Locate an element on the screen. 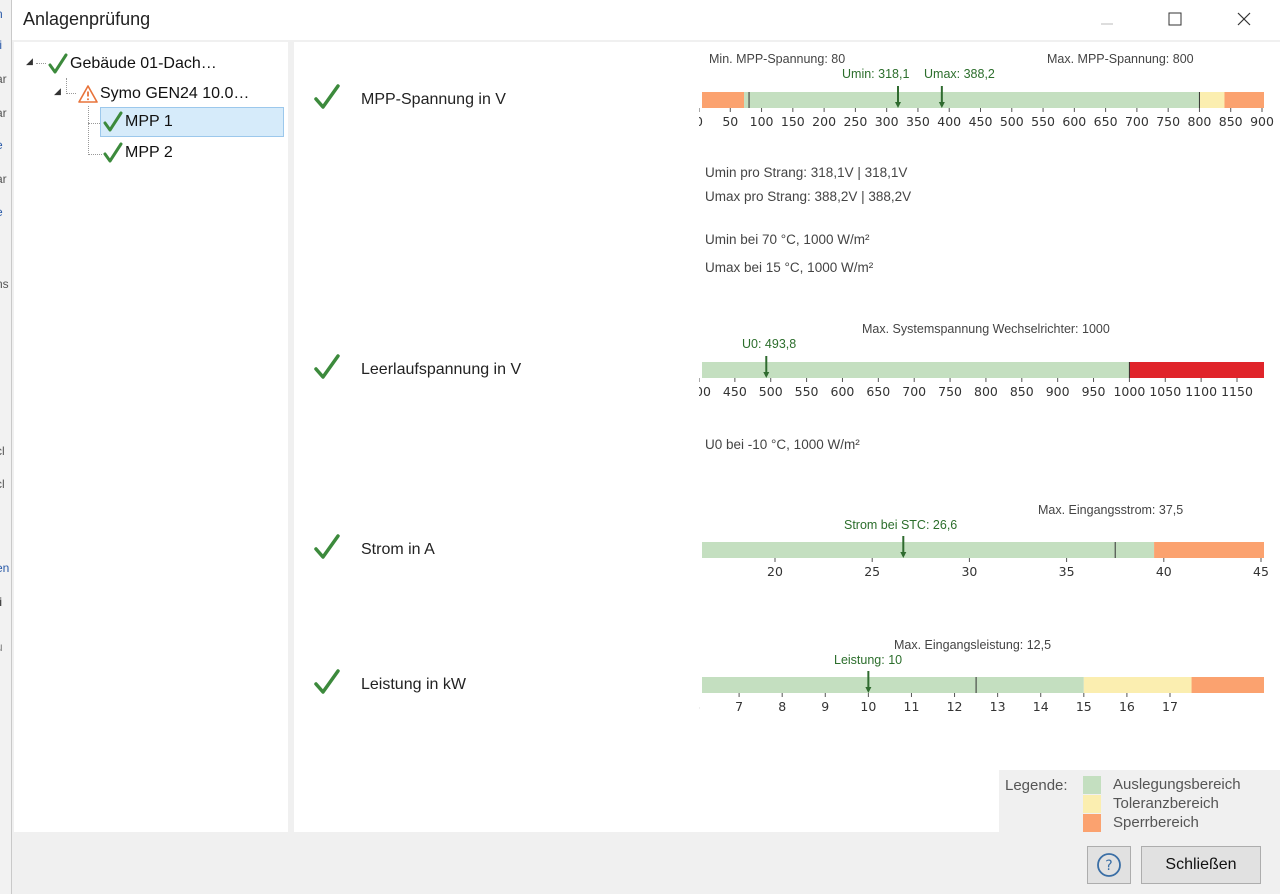 Image resolution: width=1280 pixels, height=894 pixels. minimize-button is located at coordinates (1107, 19).